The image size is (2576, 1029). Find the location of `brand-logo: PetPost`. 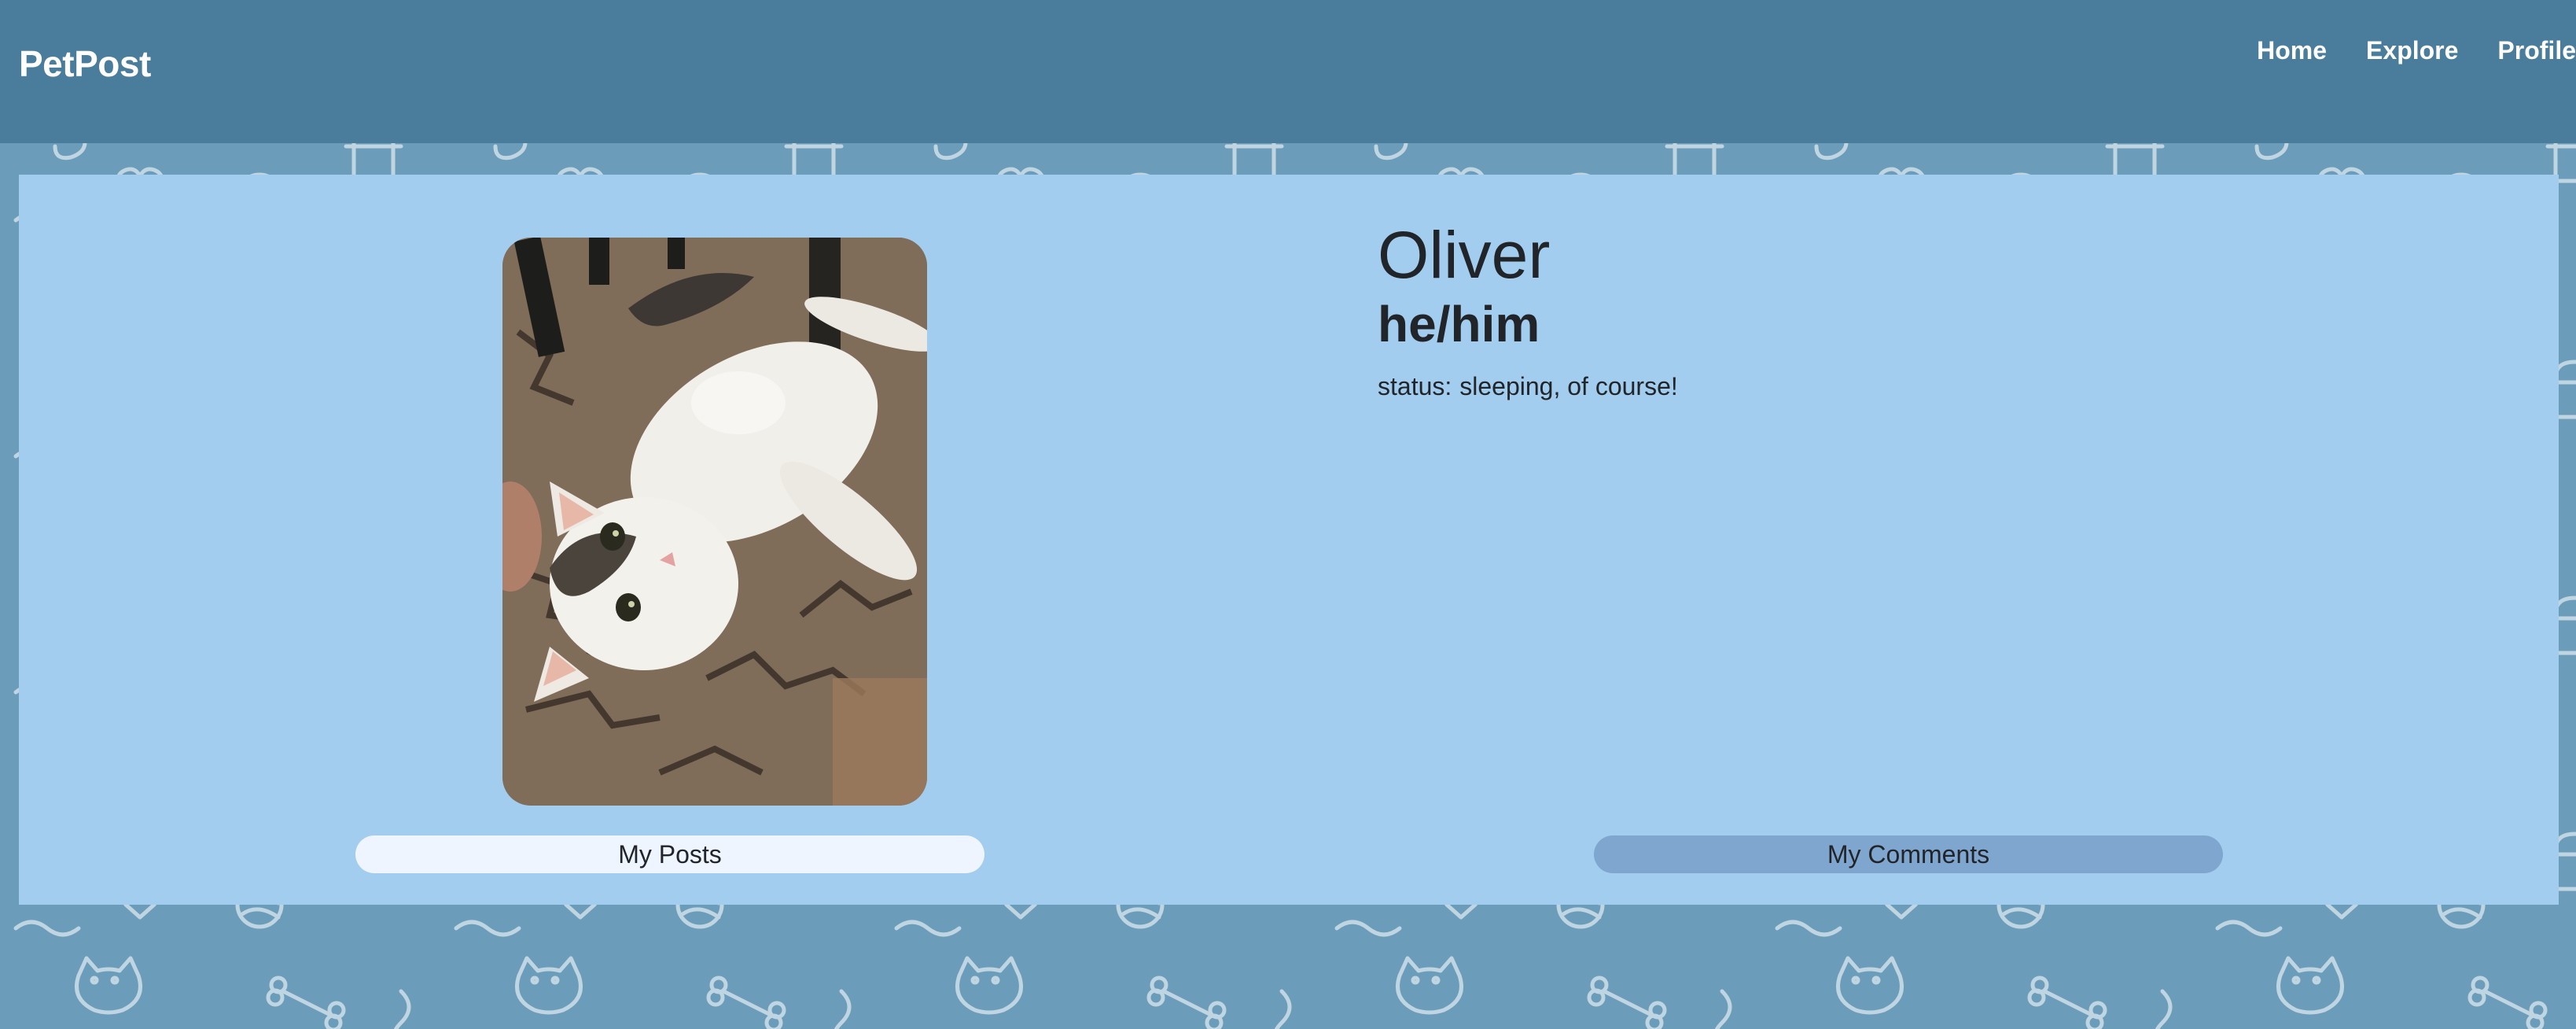

brand-logo: PetPost is located at coordinates (85, 63).